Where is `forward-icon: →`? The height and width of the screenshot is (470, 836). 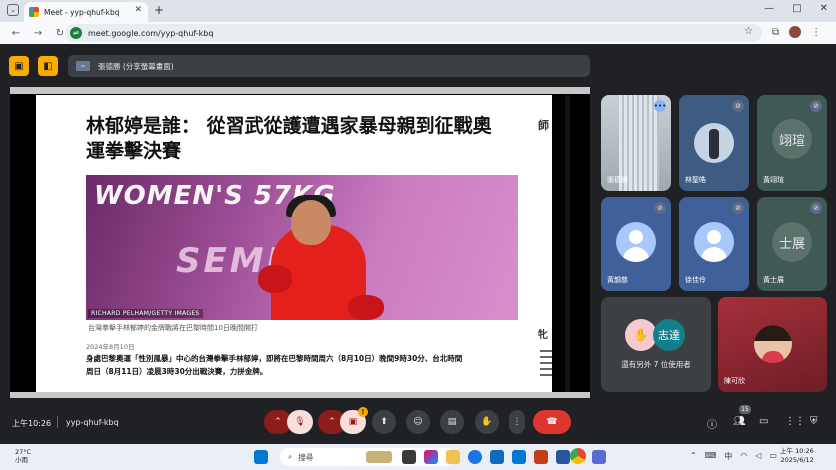 forward-icon: → is located at coordinates (38, 33).